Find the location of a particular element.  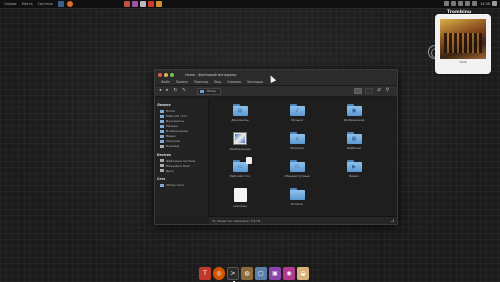

file-item-pictures: ▣ Изображения is located at coordinates (354, 114).